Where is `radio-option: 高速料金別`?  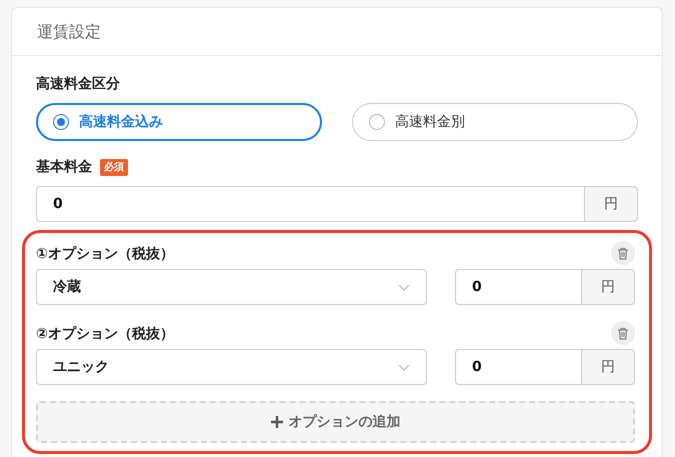
radio-option: 高速料金別 is located at coordinates (495, 122).